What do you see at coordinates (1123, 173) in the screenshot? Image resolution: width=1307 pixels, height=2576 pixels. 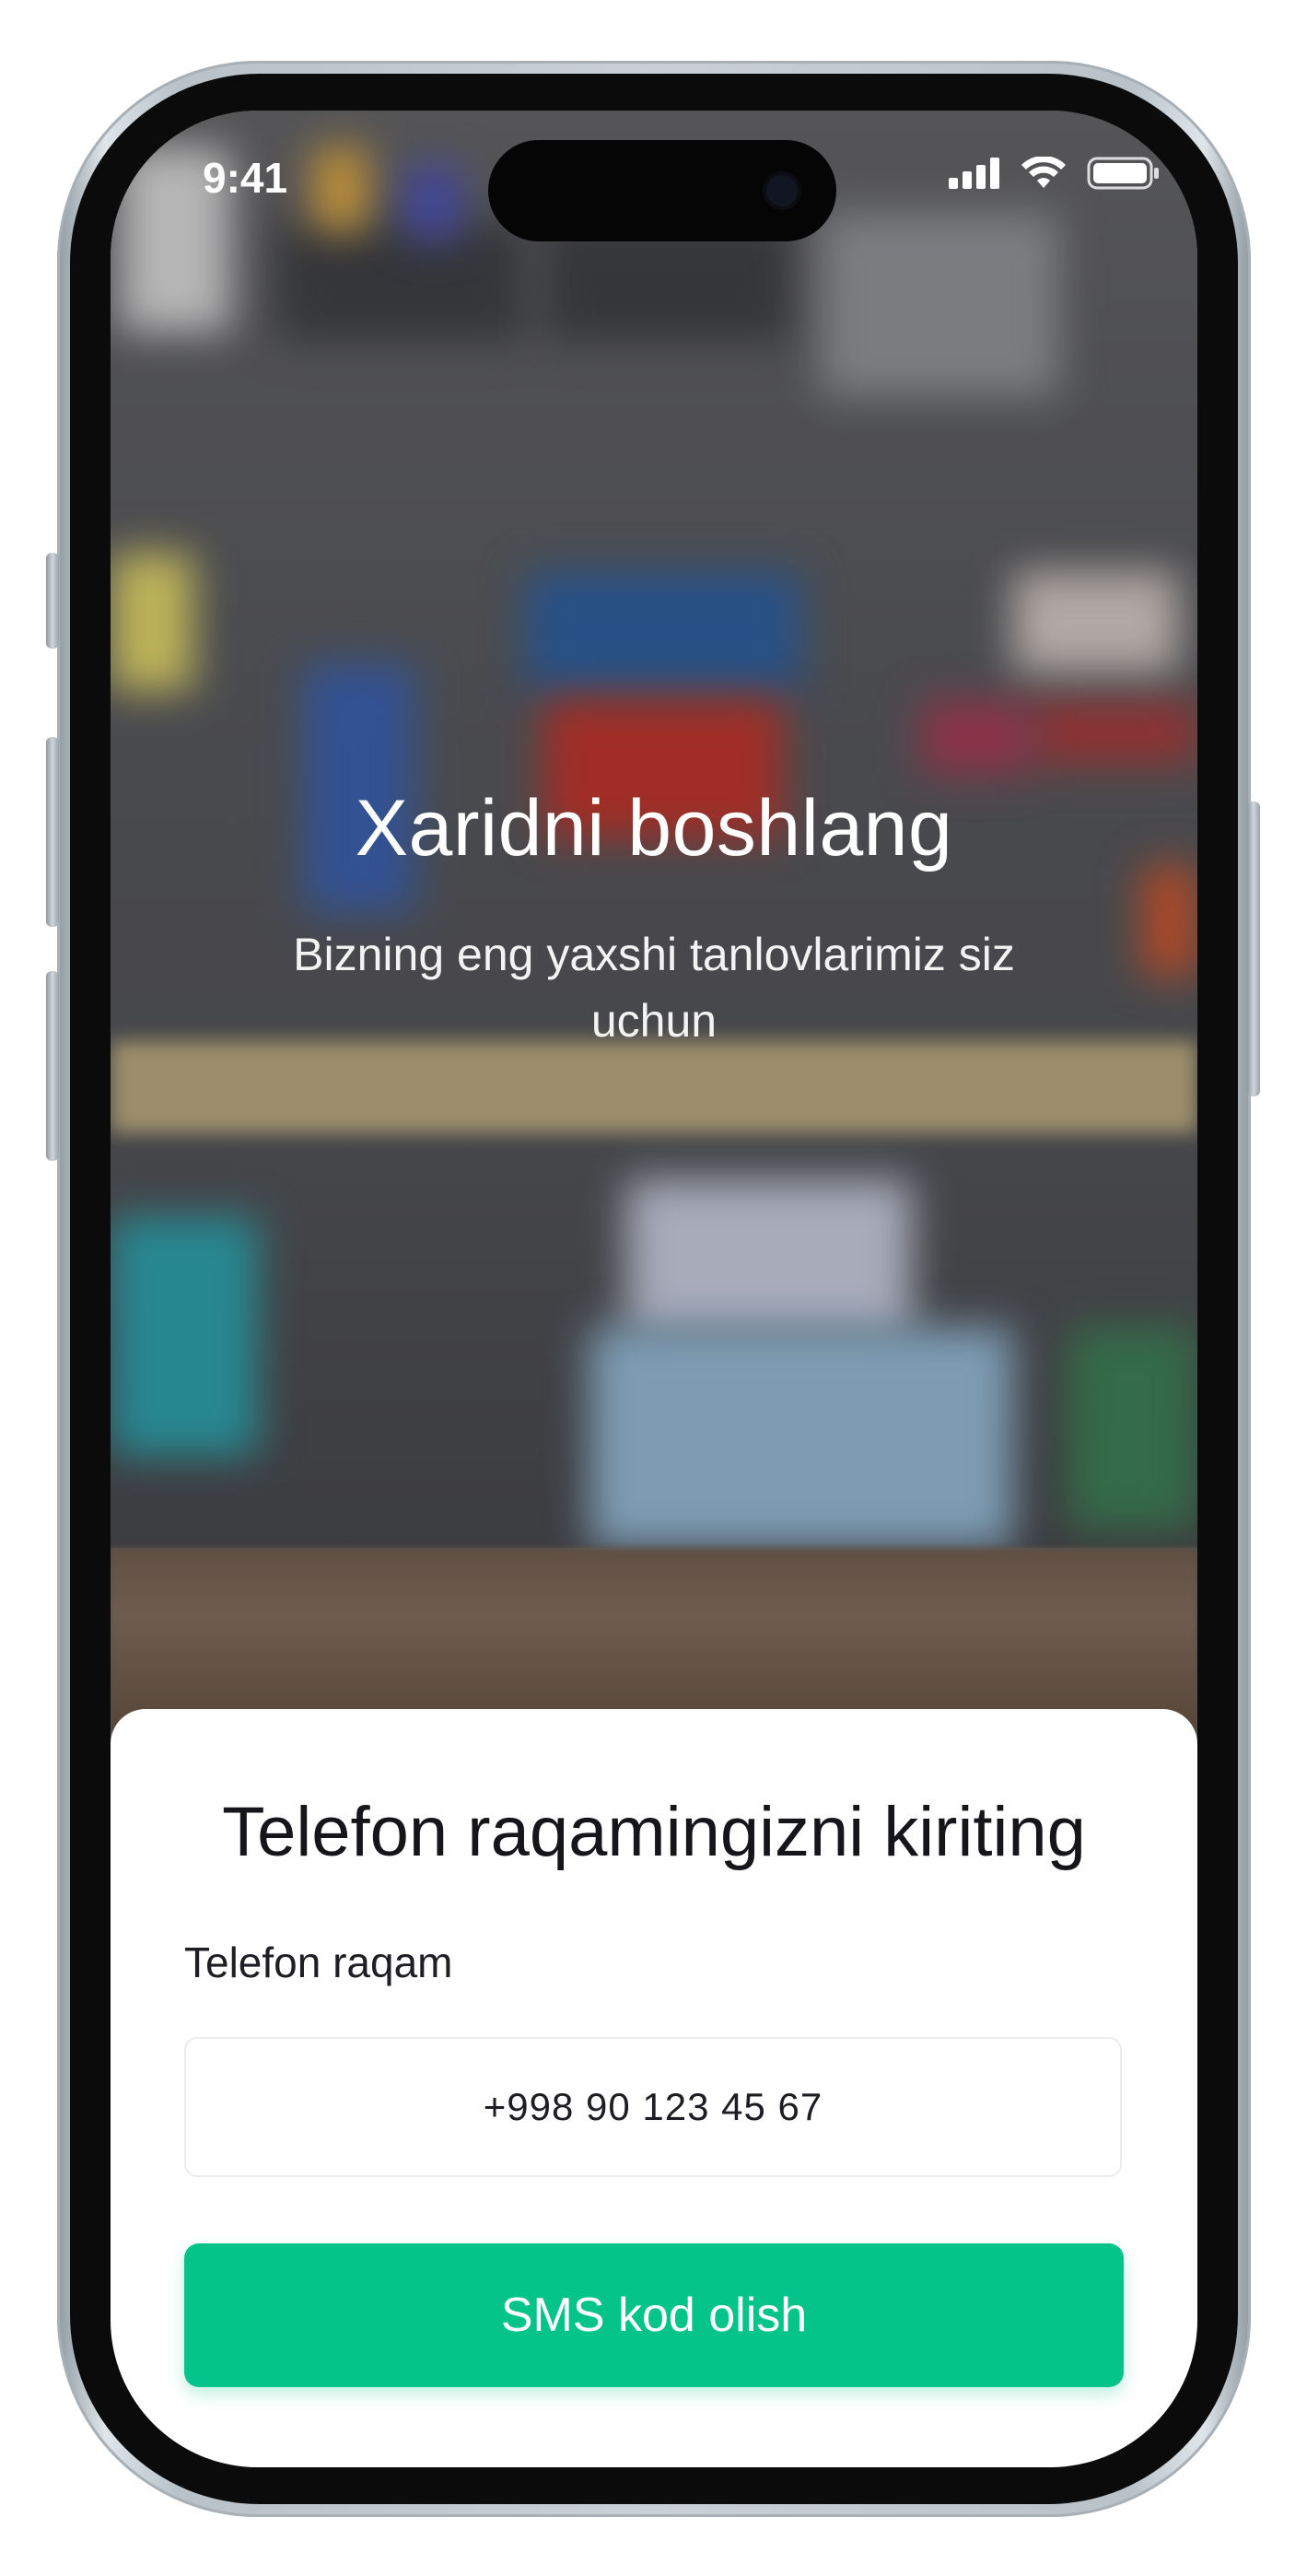 I see `battery-icon` at bounding box center [1123, 173].